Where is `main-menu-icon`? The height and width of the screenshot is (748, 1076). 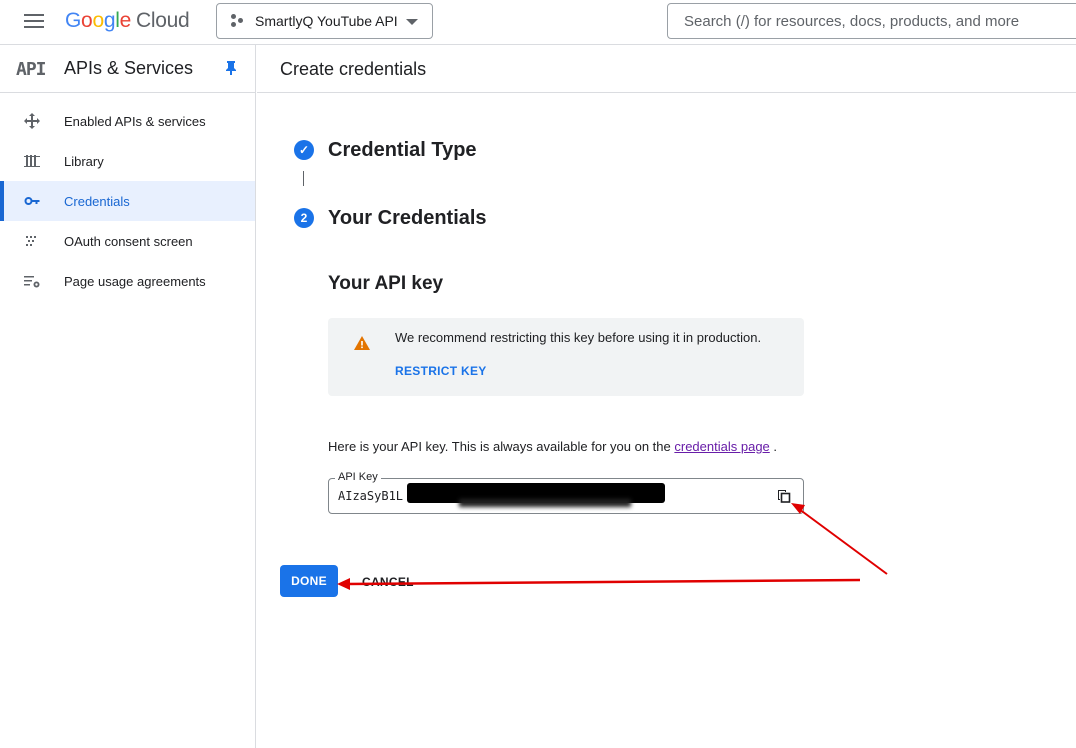
main-menu-icon is located at coordinates (34, 22).